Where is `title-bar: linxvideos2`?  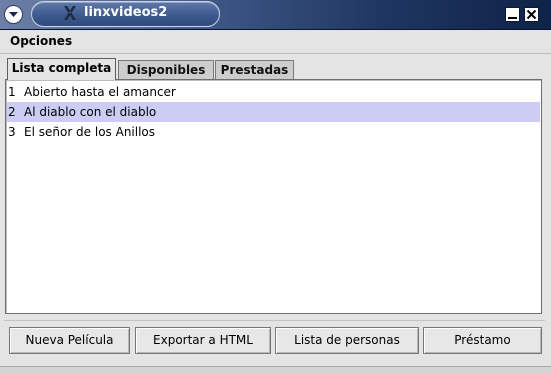 title-bar: linxvideos2 is located at coordinates (275, 15).